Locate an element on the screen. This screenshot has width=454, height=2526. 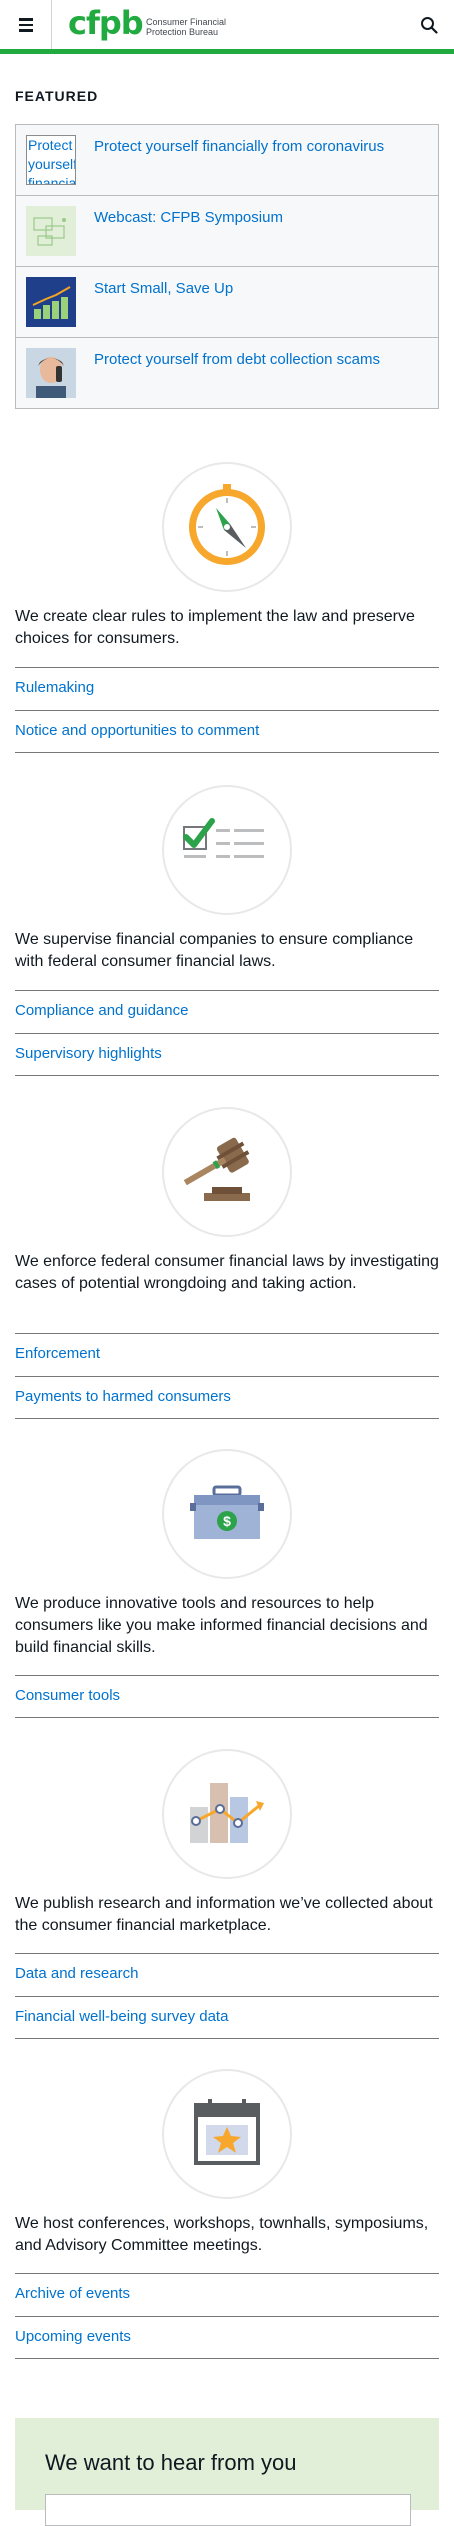
link-financial-wellbeing-survey: Financial well-being survey data is located at coordinates (227, 2017).